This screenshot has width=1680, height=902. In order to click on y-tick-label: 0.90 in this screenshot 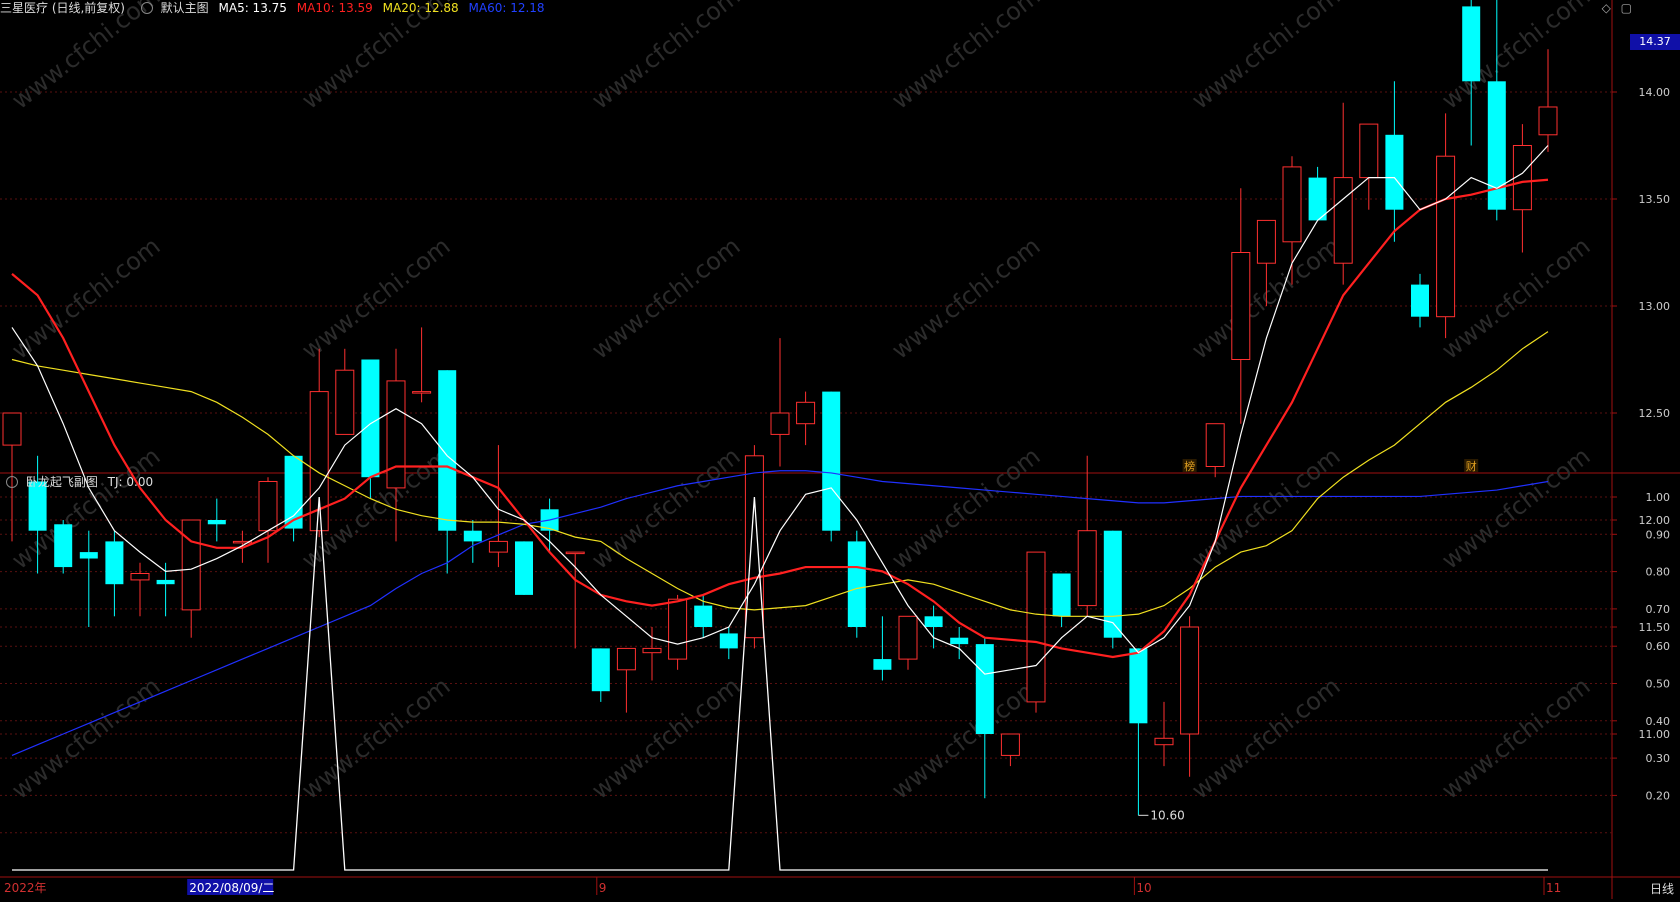, I will do `click(1658, 534)`.